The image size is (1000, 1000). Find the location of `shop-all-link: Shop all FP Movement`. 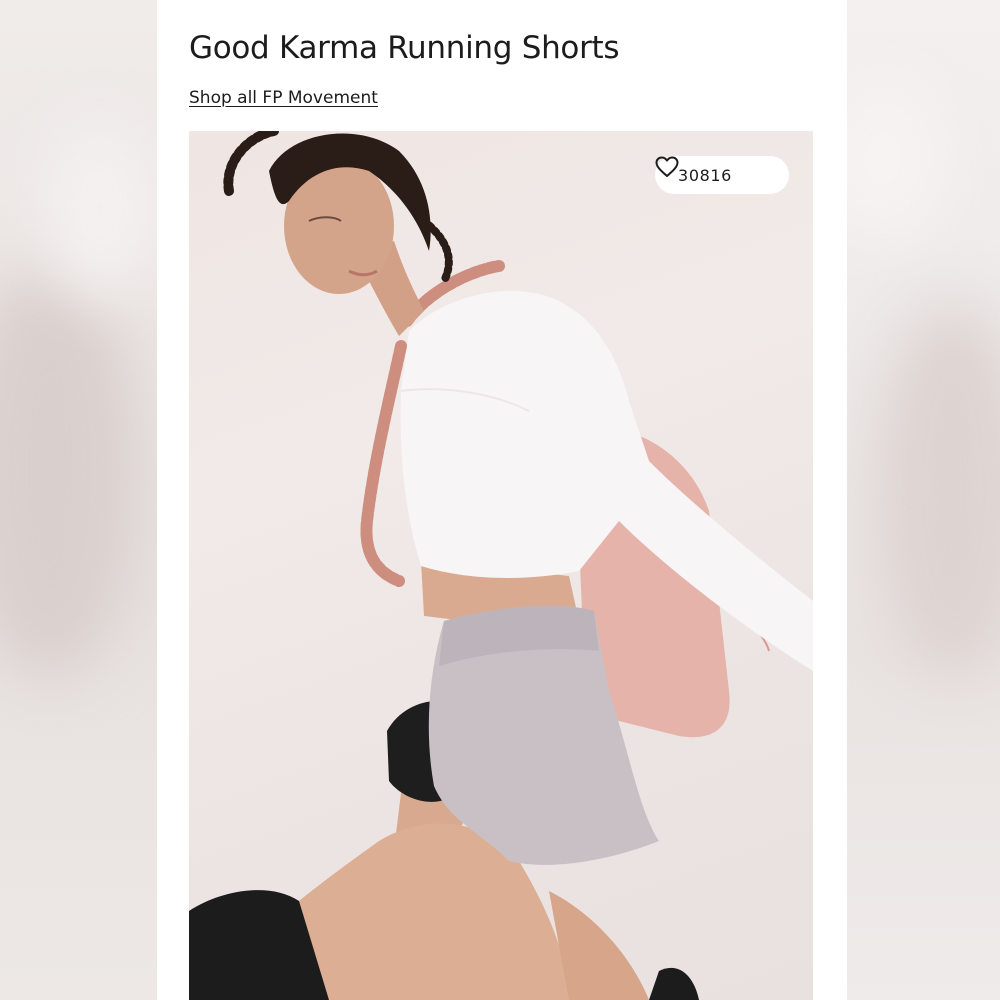

shop-all-link: Shop all FP Movement is located at coordinates (283, 98).